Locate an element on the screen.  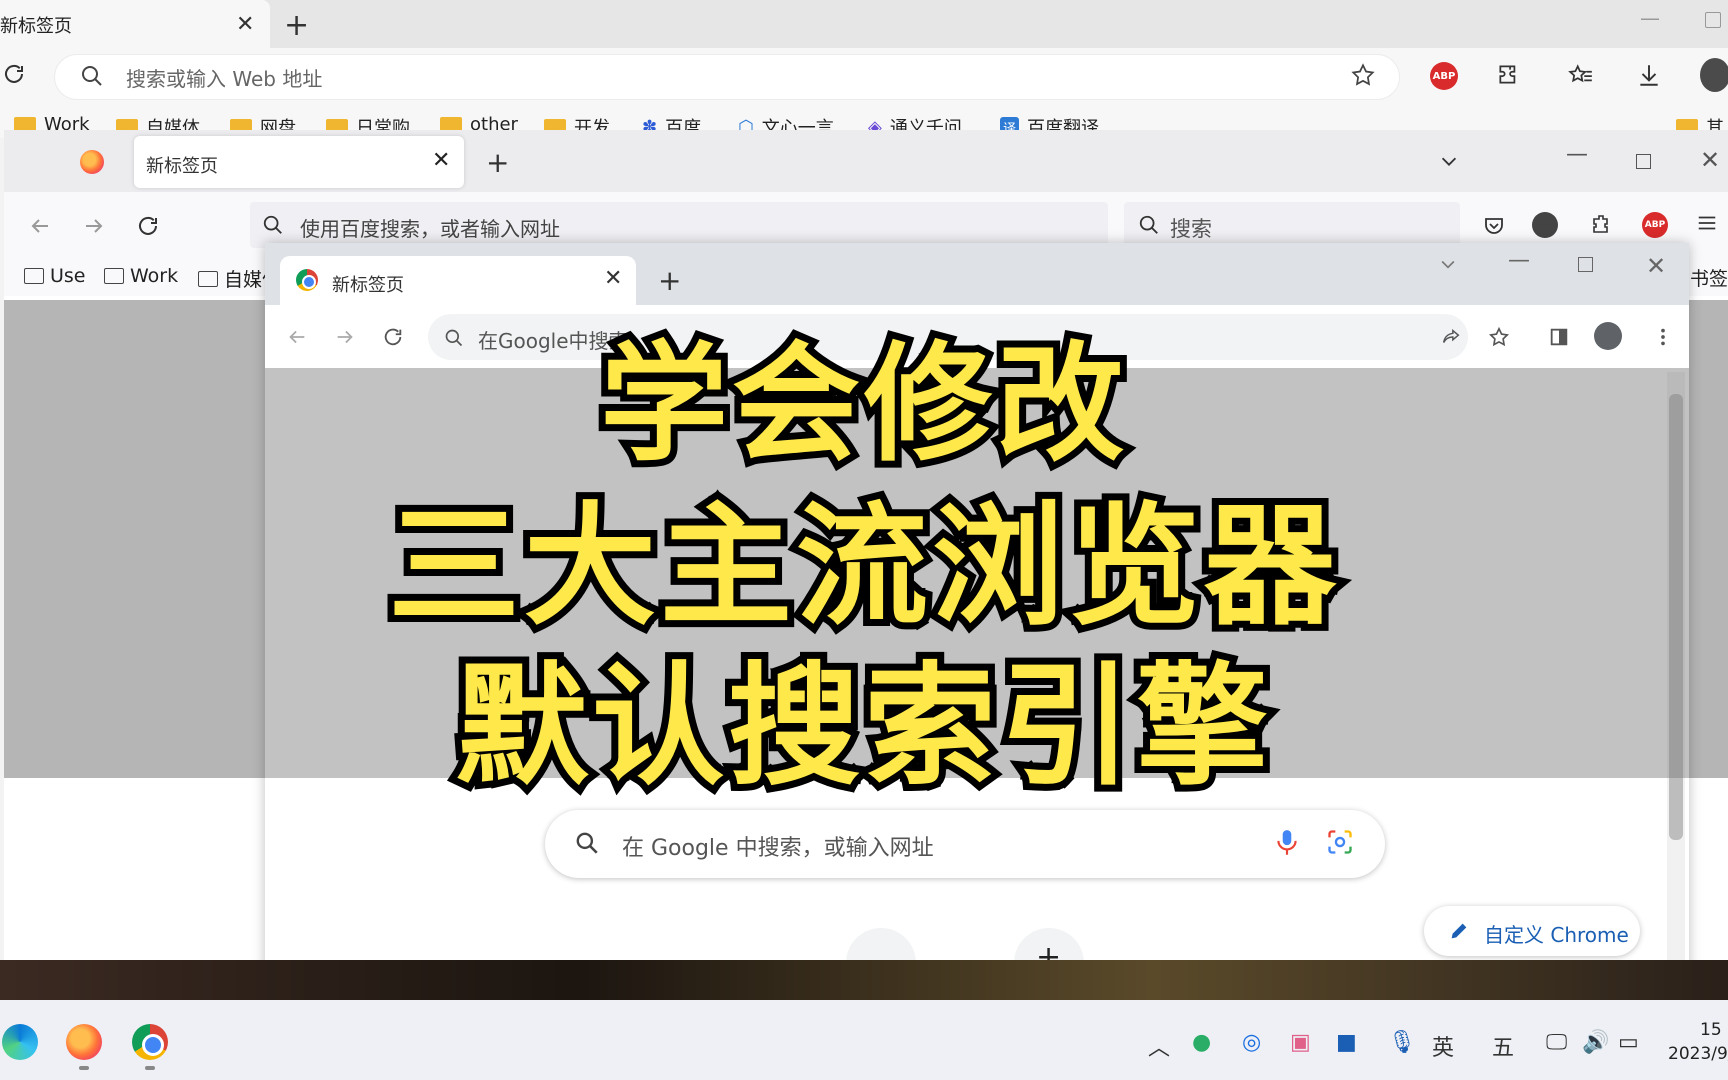
tray-microphone-icon: 🎙 is located at coordinates (1402, 1042).